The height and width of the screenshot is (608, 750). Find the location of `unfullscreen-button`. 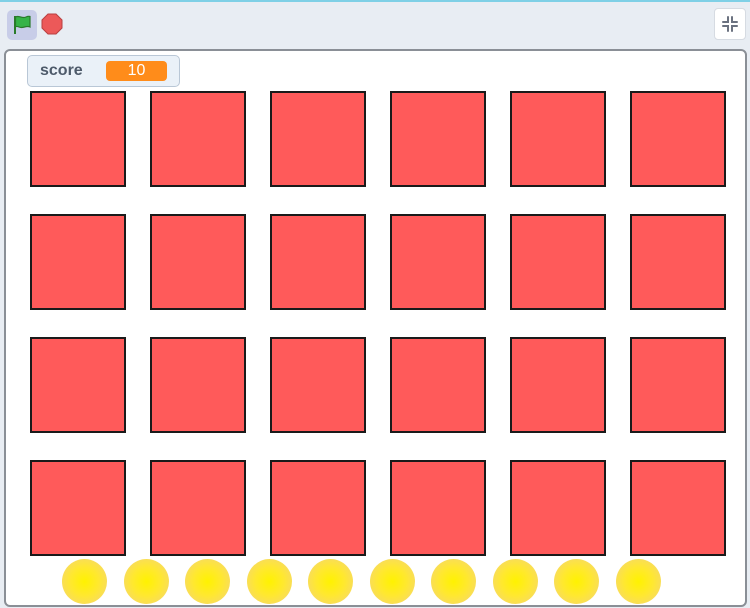

unfullscreen-button is located at coordinates (730, 24).